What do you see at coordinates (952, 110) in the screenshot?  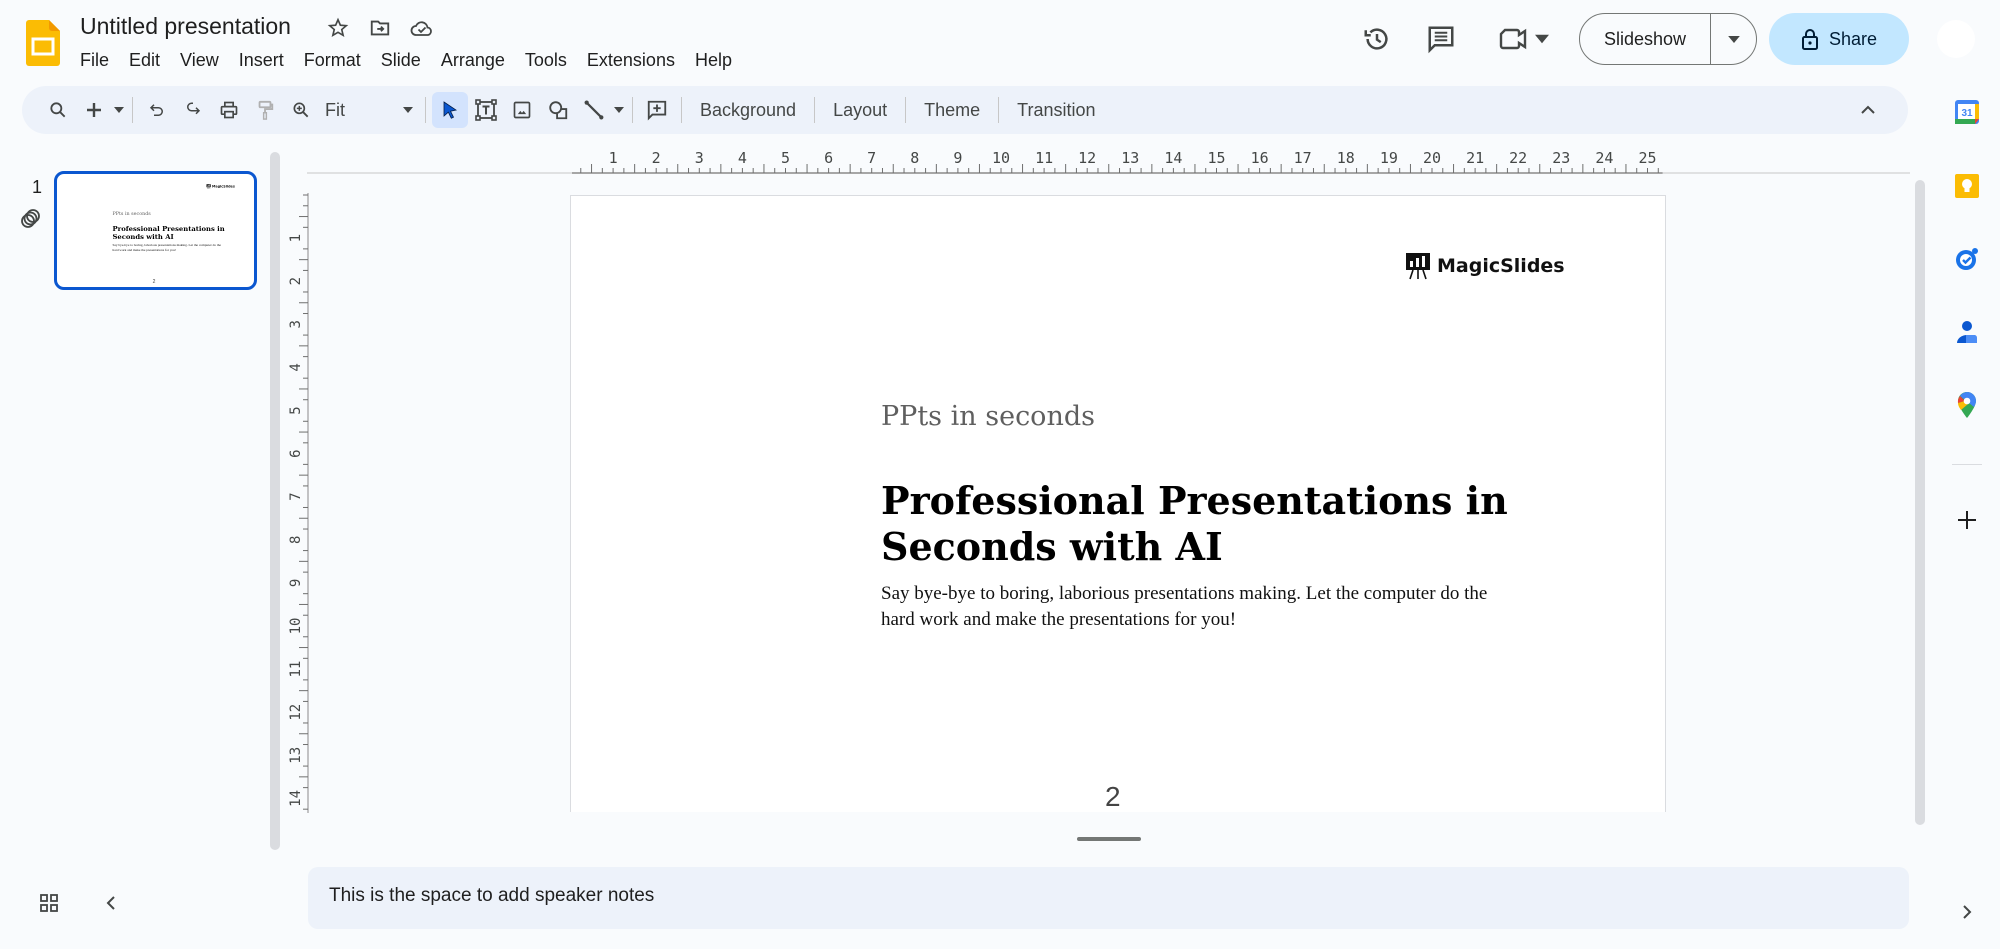 I see `theme-button: Theme` at bounding box center [952, 110].